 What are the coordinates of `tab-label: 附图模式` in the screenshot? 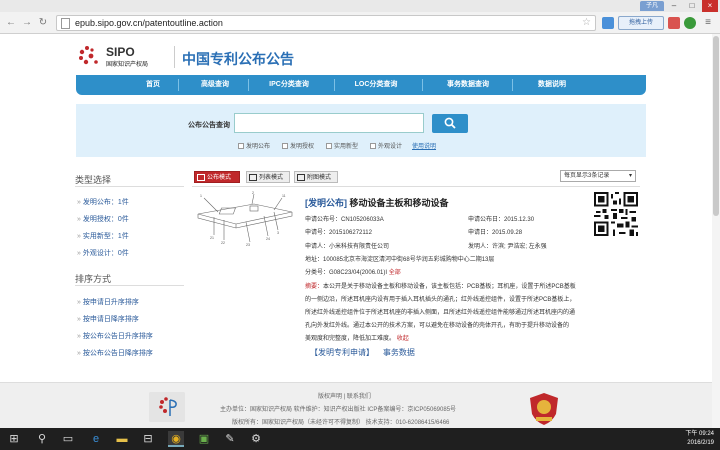 It's located at (319, 178).